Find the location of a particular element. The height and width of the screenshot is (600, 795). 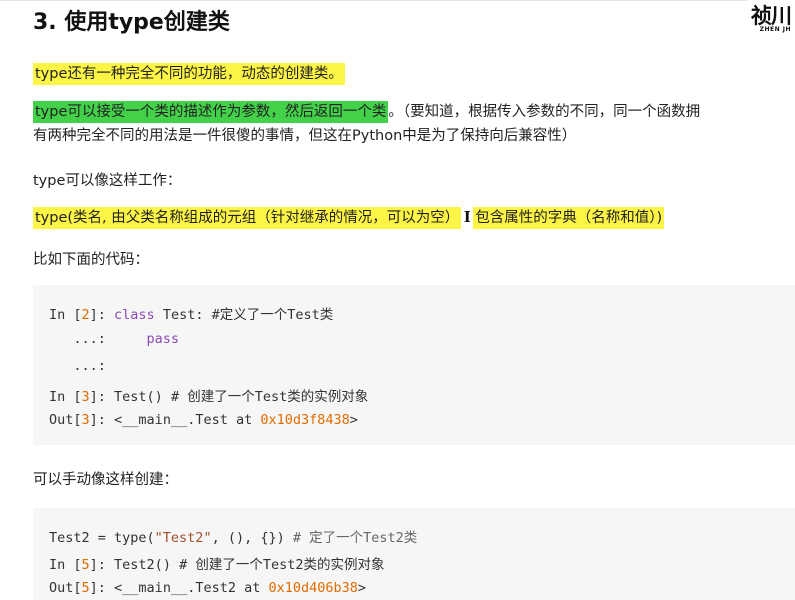

paragraph-2-line-2: 有两种完全不同的用法是一件很傻的事情，但这在Python中是为了保持向后兼容性） is located at coordinates (305, 136).